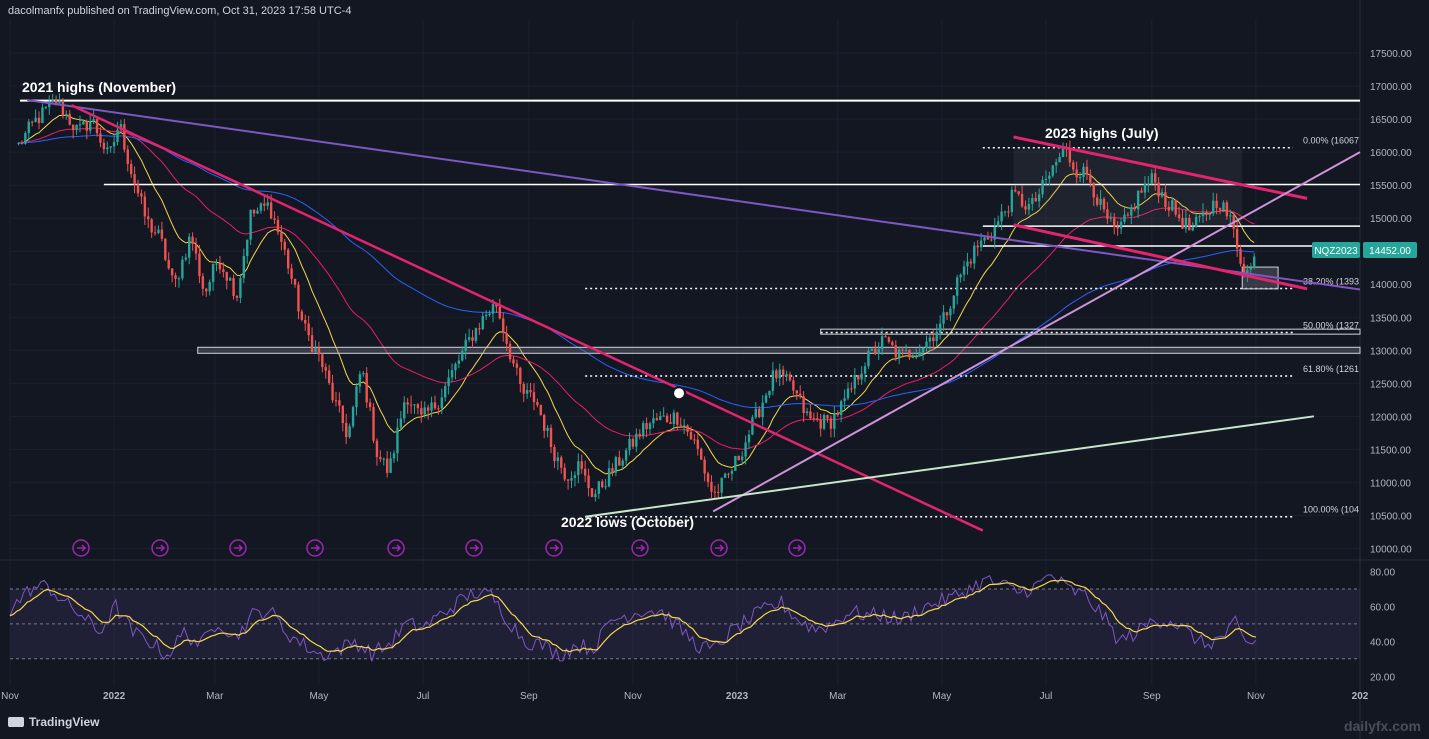  Describe the element at coordinates (1331, 510) in the screenshot. I see `fib-label: 100.00% (104` at that location.